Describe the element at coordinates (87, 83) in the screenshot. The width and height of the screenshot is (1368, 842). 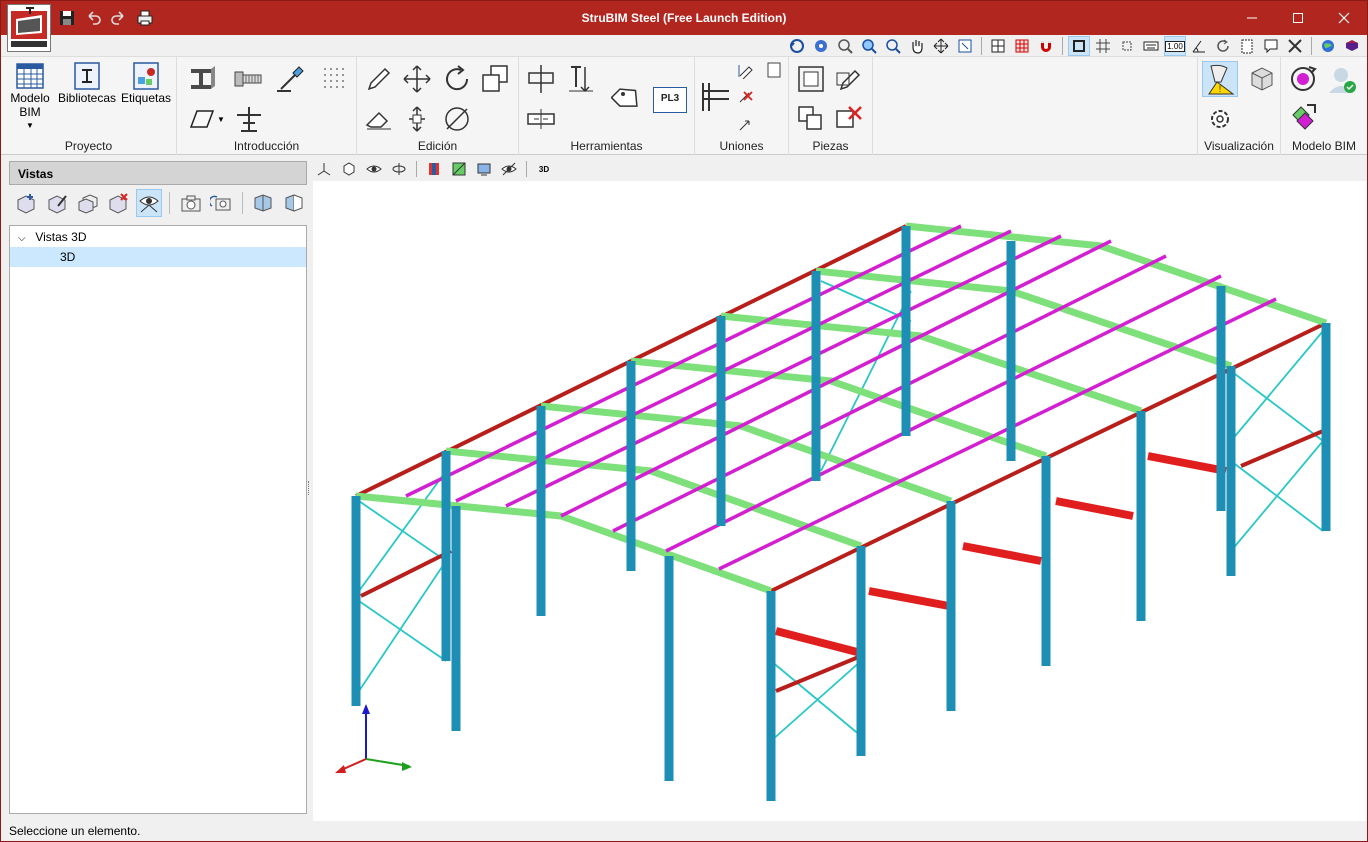
I see `bibliotecas-button: Bibliotecas` at that location.